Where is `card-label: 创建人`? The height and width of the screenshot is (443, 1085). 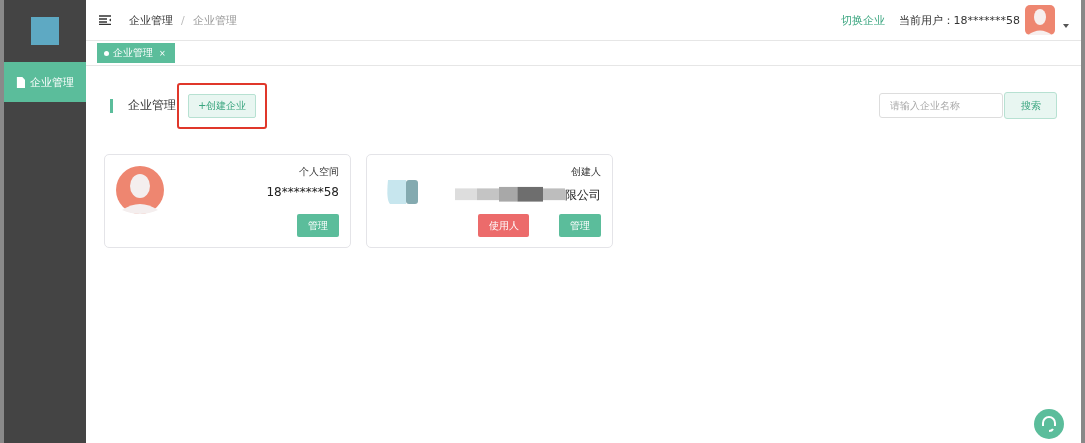
card-label: 创建人 is located at coordinates (586, 172).